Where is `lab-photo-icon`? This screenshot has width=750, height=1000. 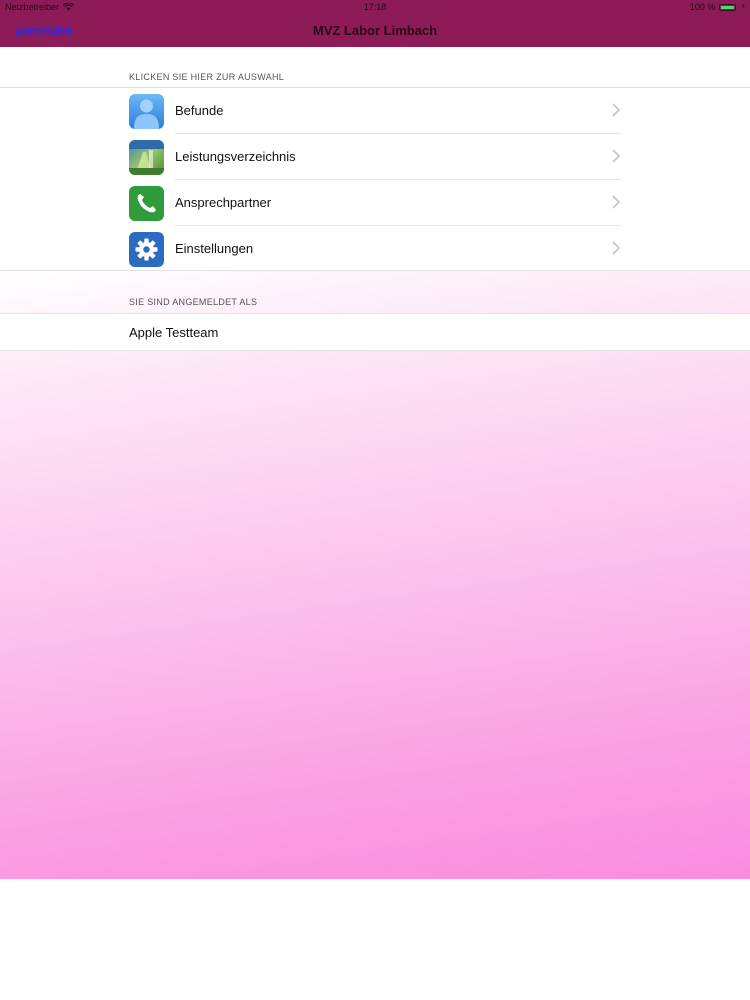 lab-photo-icon is located at coordinates (146, 157).